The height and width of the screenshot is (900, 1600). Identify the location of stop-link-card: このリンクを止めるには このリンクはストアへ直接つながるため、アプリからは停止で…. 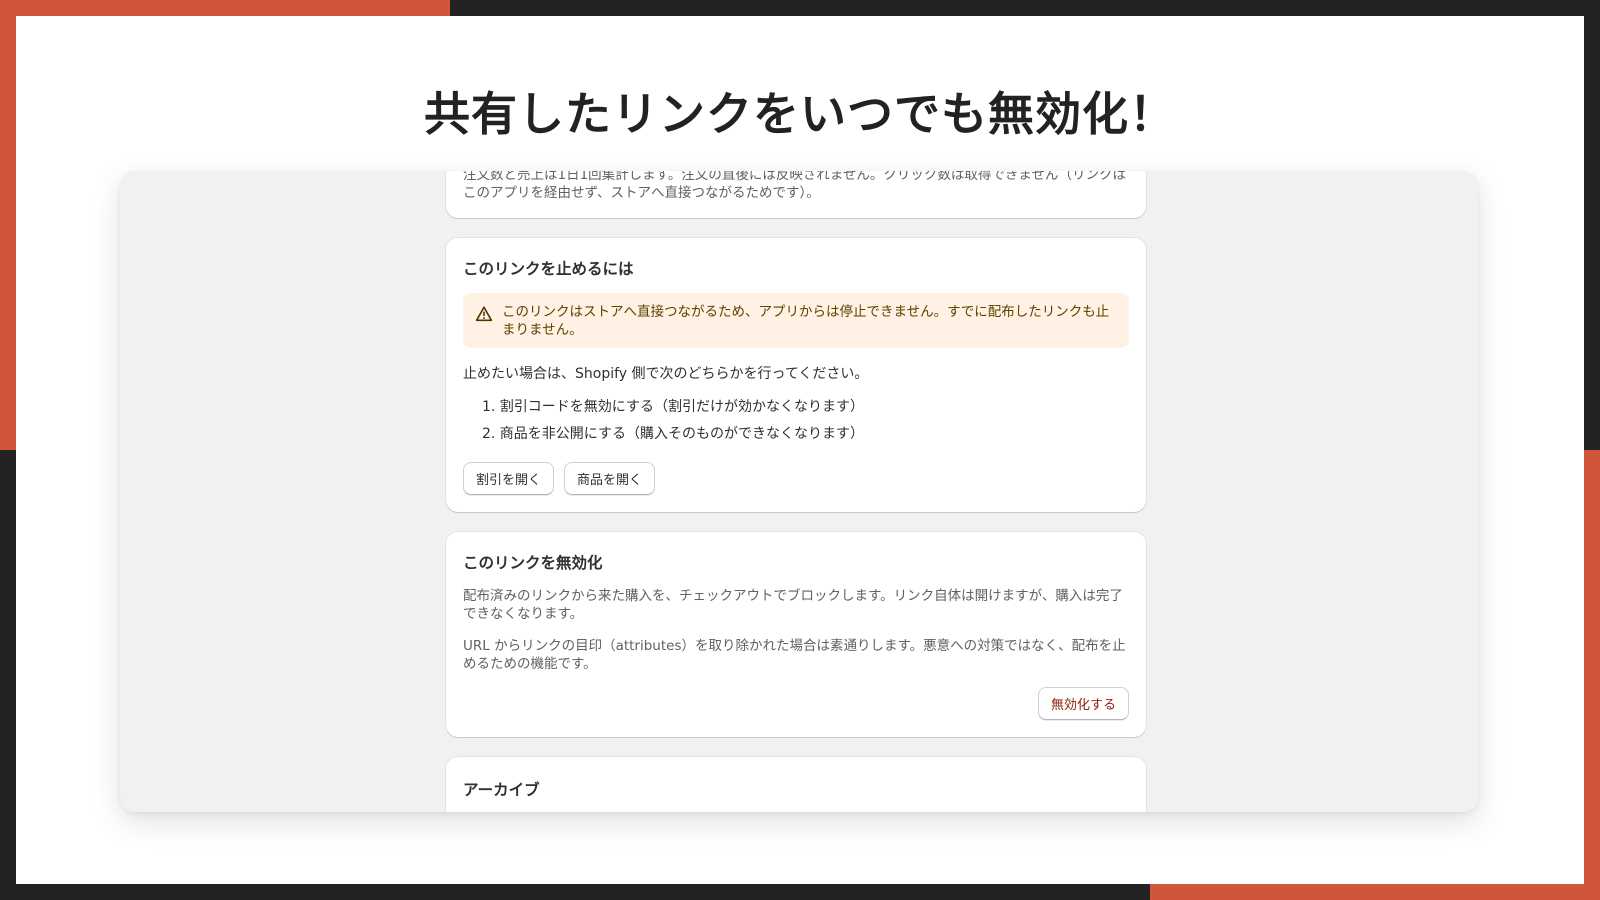
(796, 375).